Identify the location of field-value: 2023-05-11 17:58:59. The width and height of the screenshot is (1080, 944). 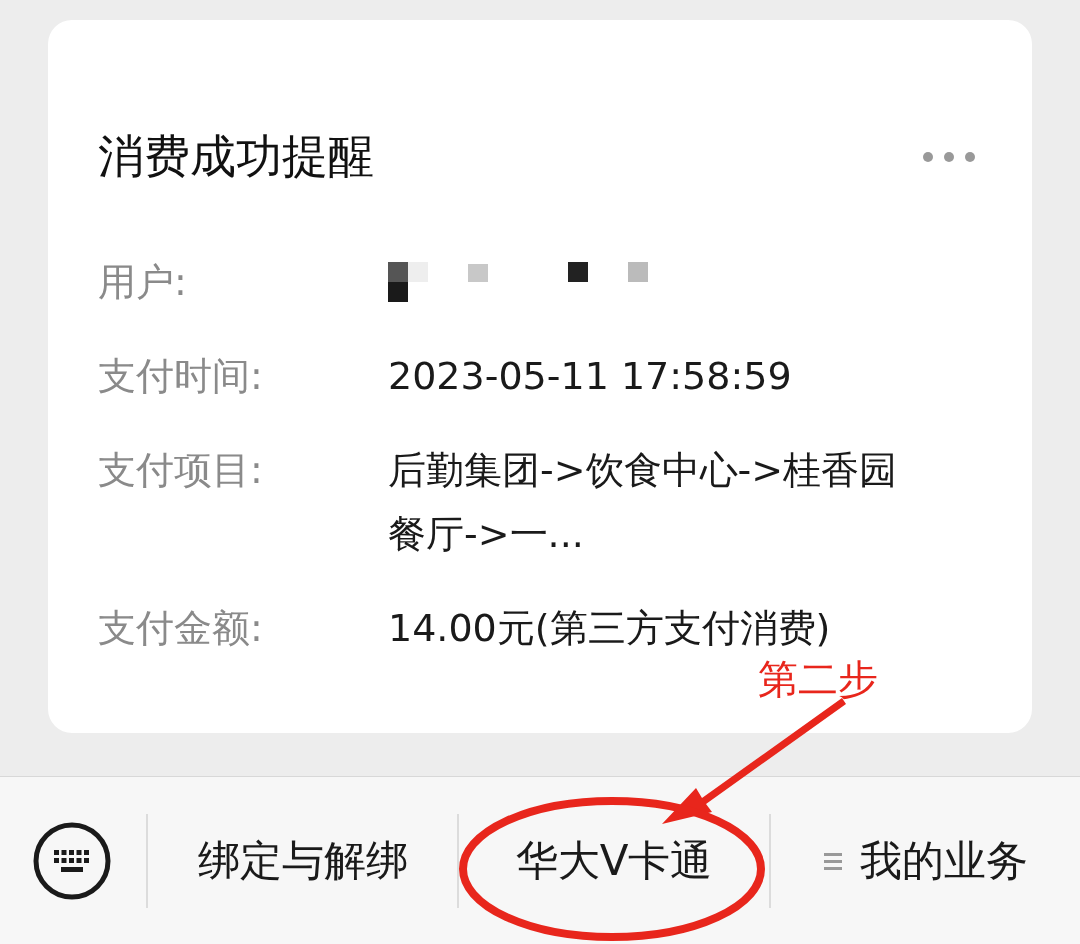
(590, 376).